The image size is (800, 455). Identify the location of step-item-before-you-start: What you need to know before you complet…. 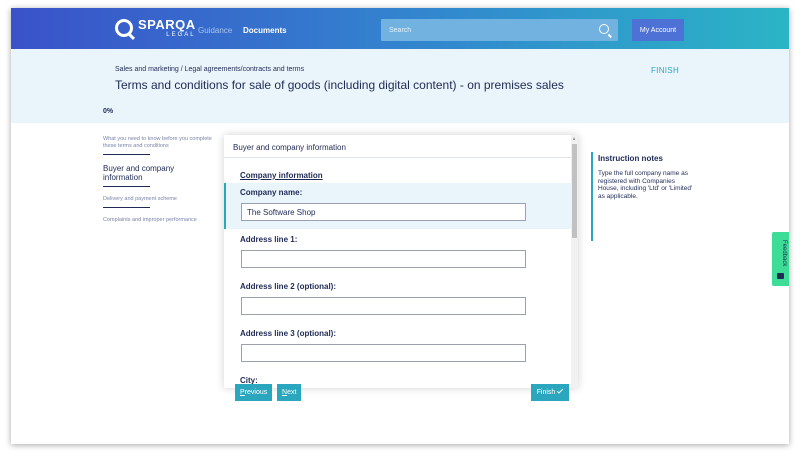
(158, 147).